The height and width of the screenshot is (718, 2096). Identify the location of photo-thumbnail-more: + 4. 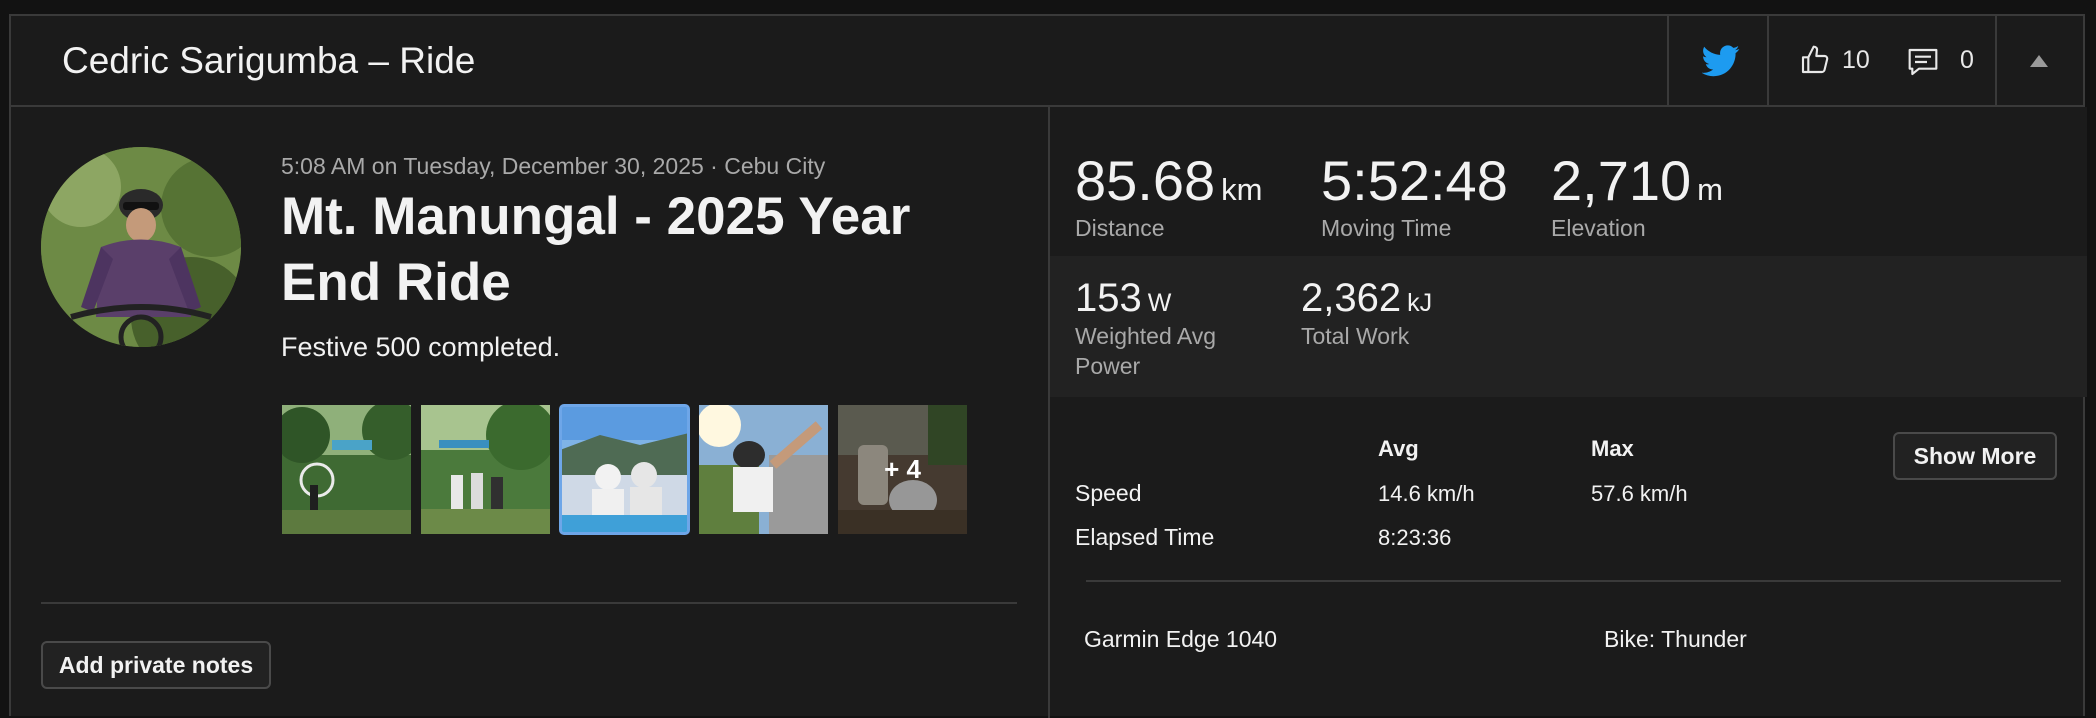
(902, 469).